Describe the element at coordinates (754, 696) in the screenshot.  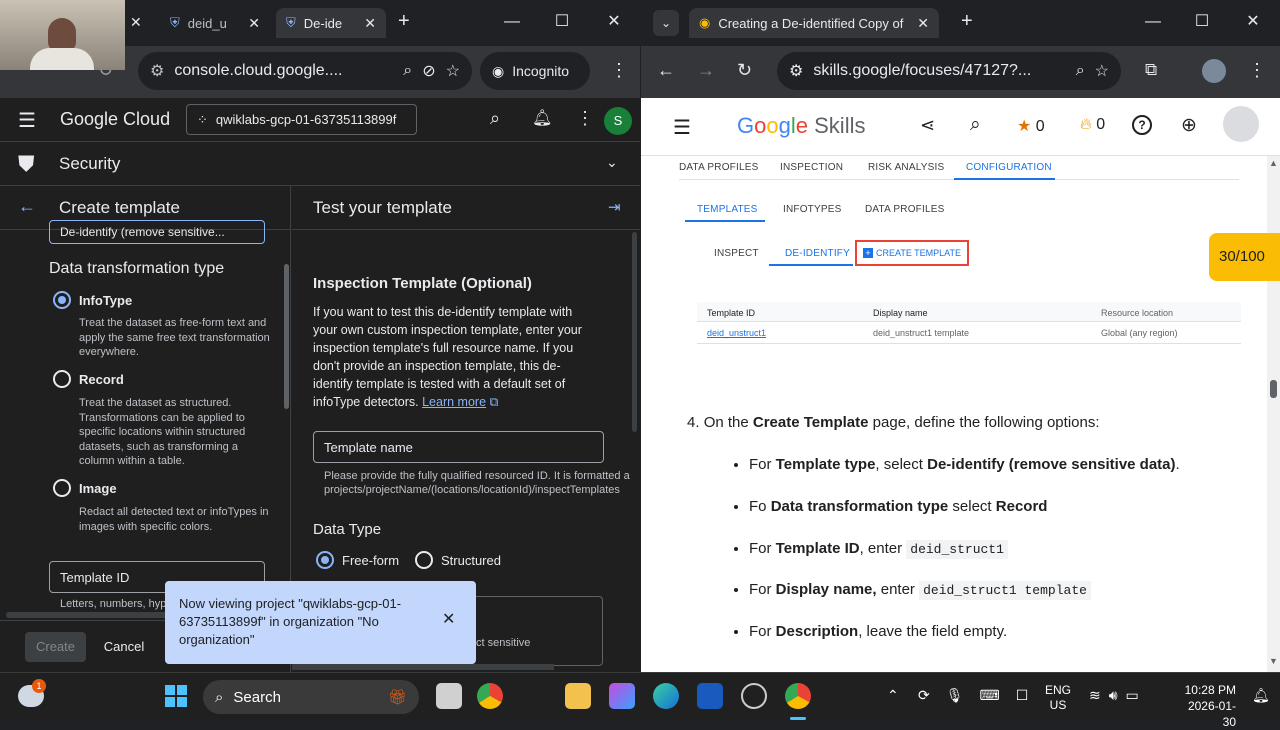
I see `app-icon` at that location.